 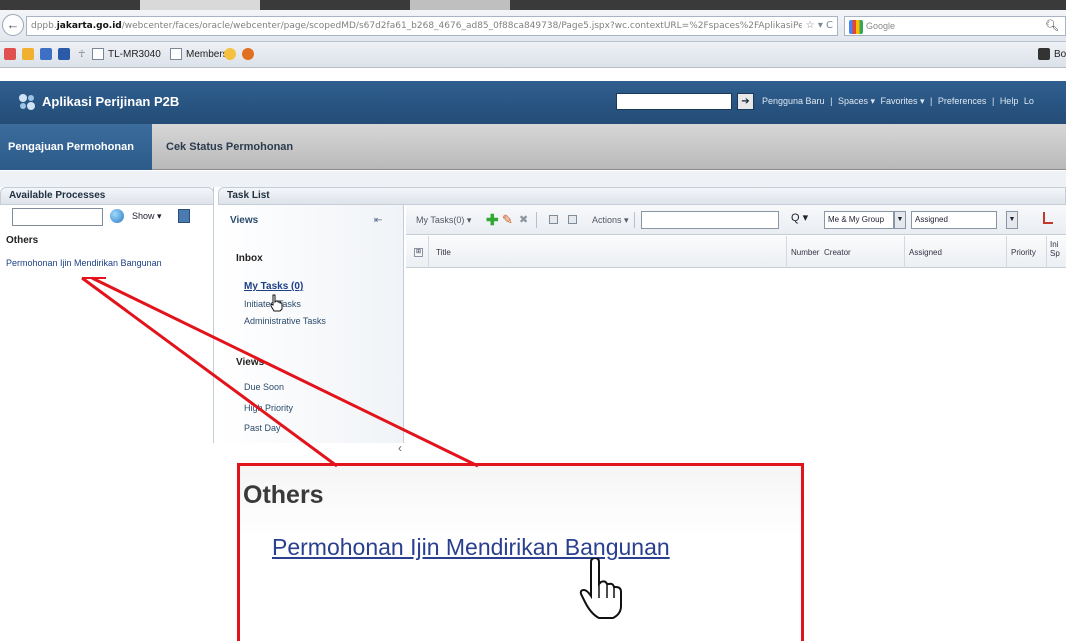 I want to click on app-top-gap, so click(x=533, y=75).